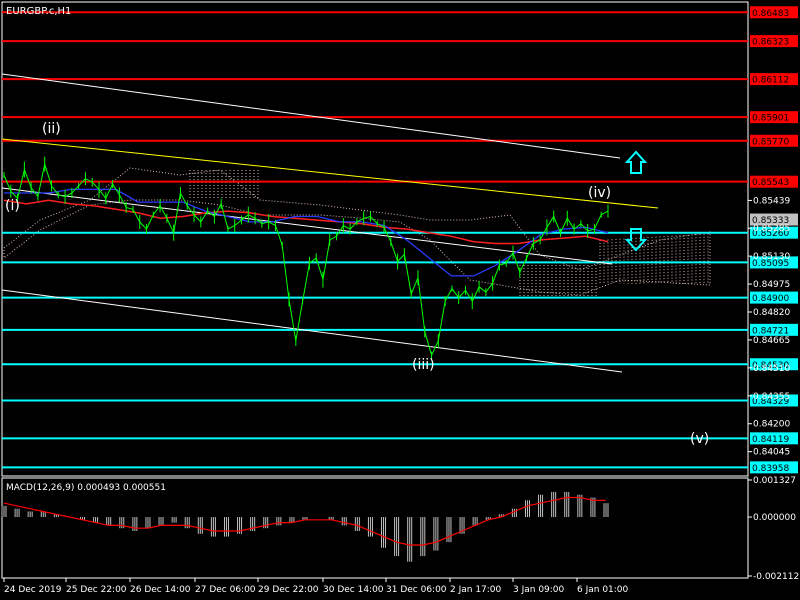  What do you see at coordinates (770, 440) in the screenshot?
I see `support-level-label: 0.84119` at bounding box center [770, 440].